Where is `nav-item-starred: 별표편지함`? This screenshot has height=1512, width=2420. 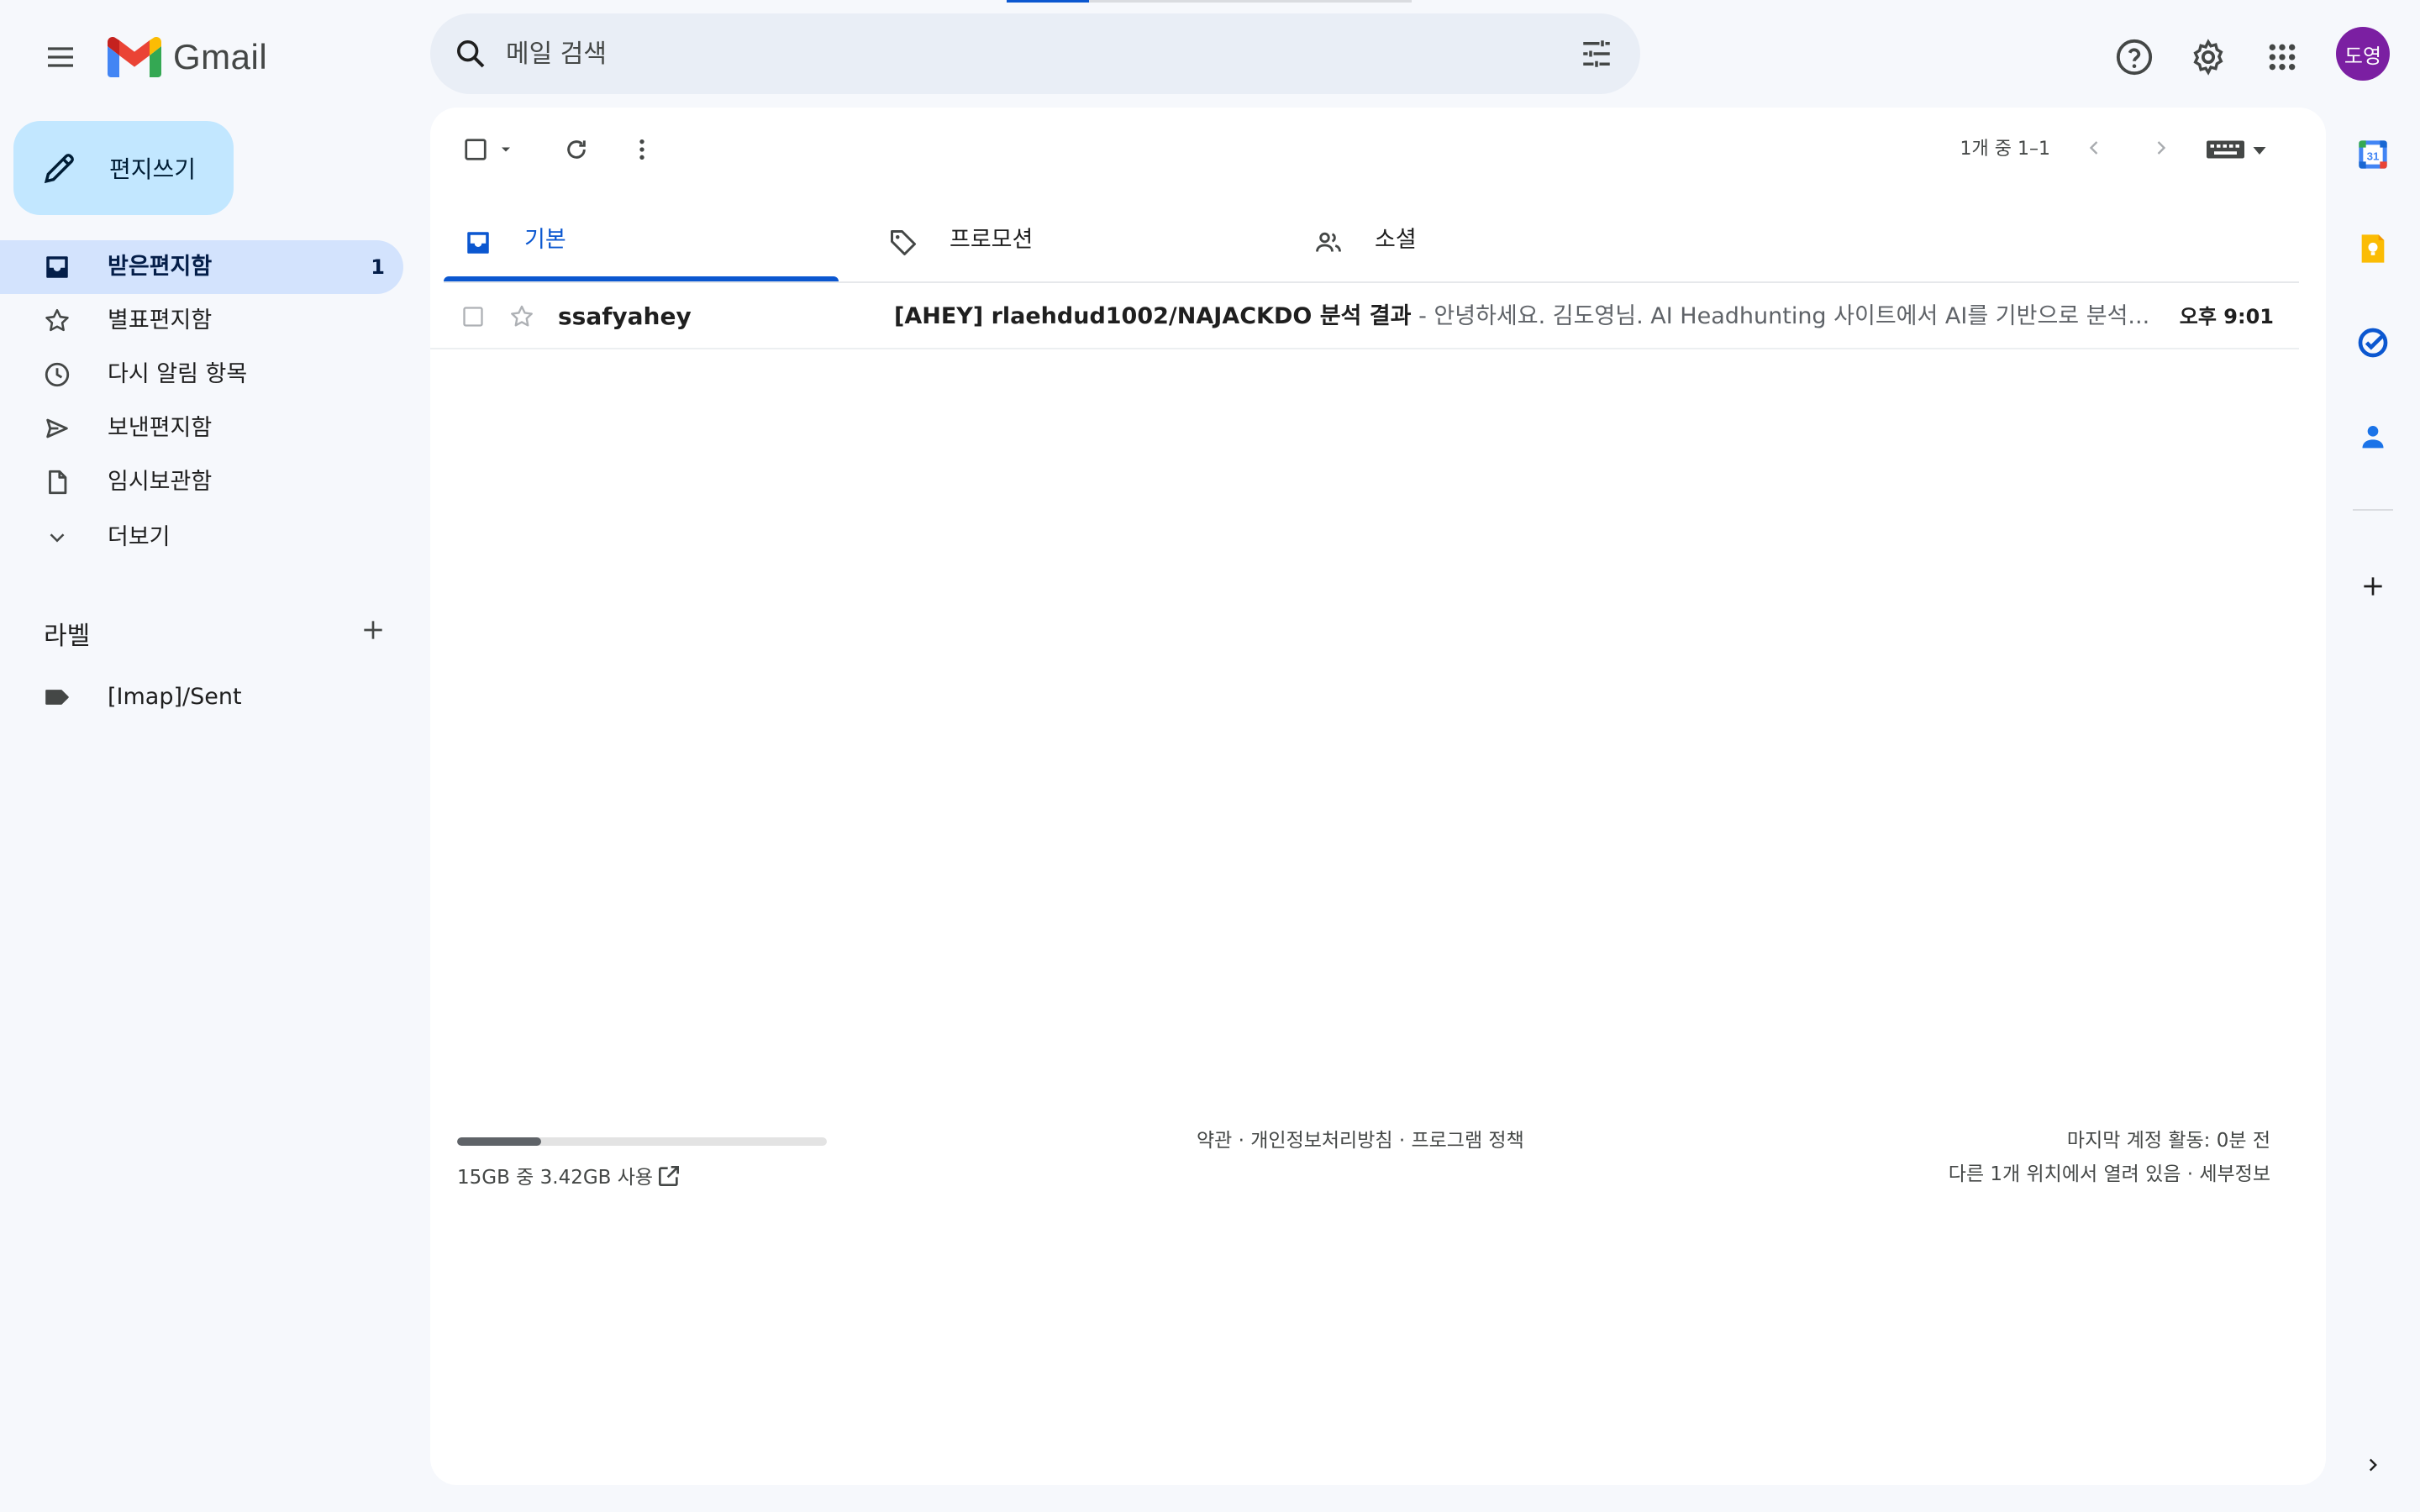
nav-item-starred: 별표편지함 is located at coordinates (202, 321).